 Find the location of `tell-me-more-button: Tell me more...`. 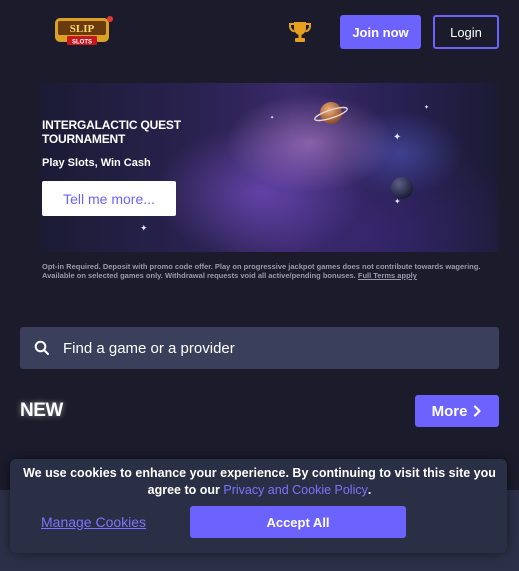

tell-me-more-button: Tell me more... is located at coordinates (109, 198).